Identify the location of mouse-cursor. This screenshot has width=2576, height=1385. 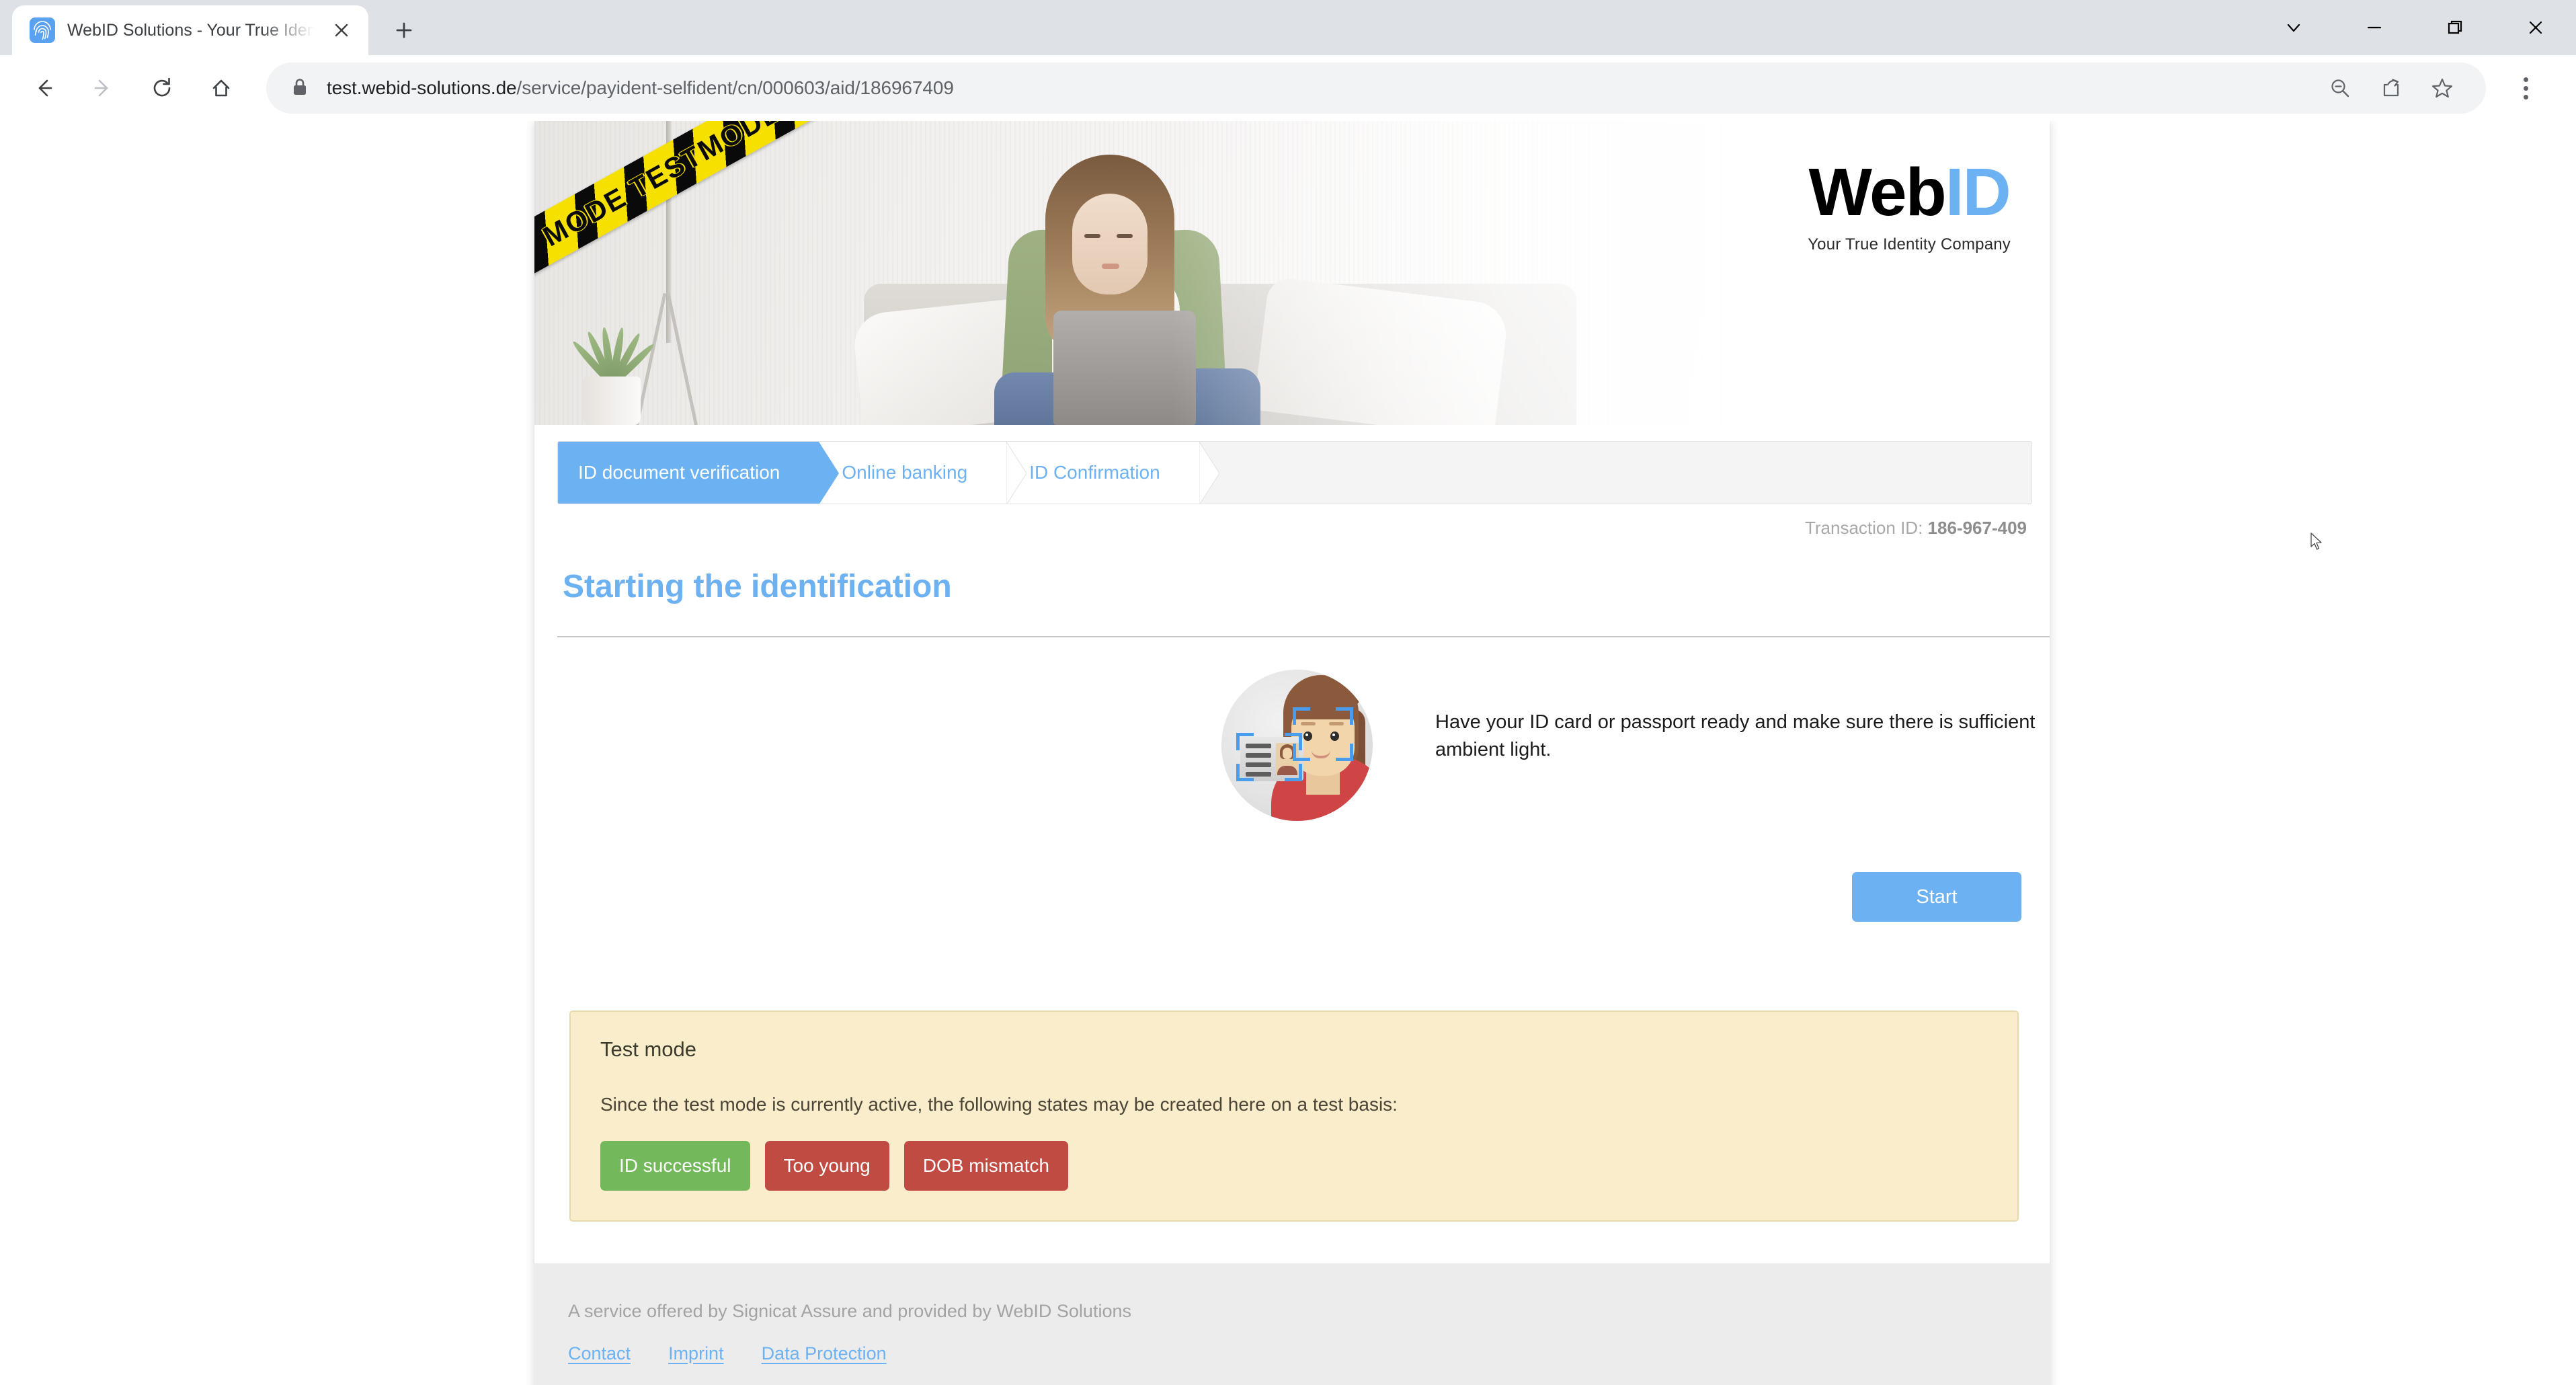
(2317, 543).